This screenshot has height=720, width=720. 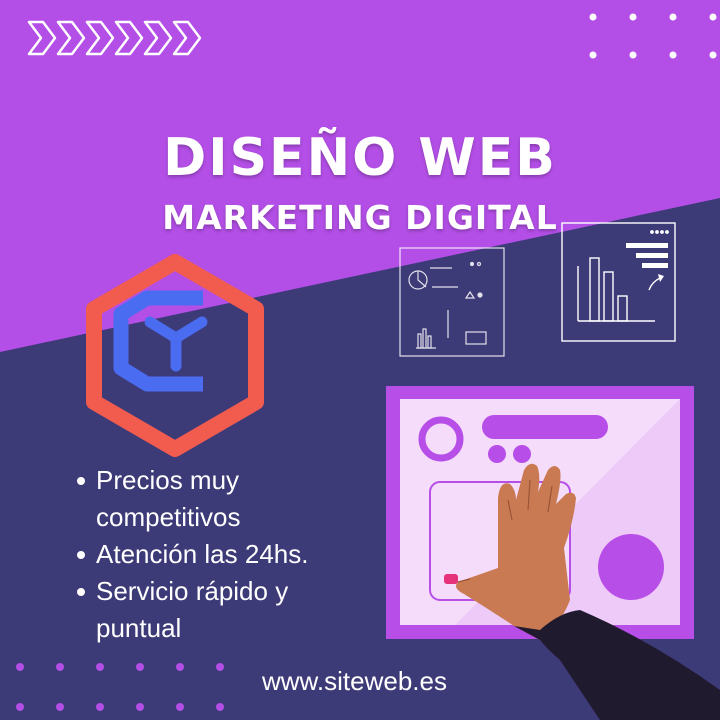 I want to click on hexagon-cube-logo, so click(x=175, y=355).